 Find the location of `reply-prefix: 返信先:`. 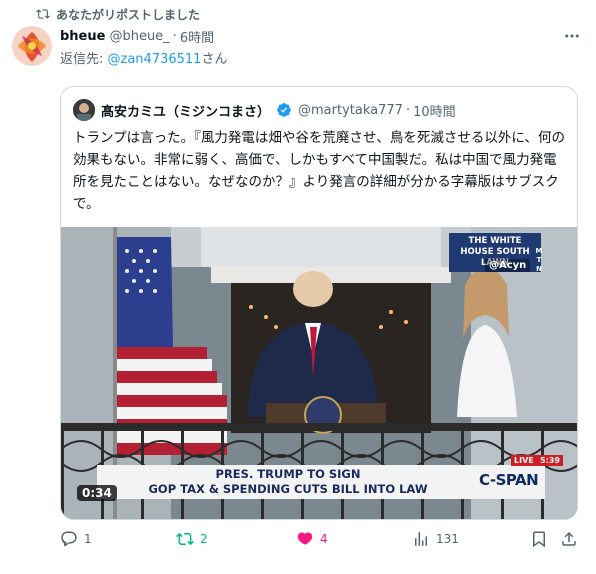

reply-prefix: 返信先: is located at coordinates (84, 59).